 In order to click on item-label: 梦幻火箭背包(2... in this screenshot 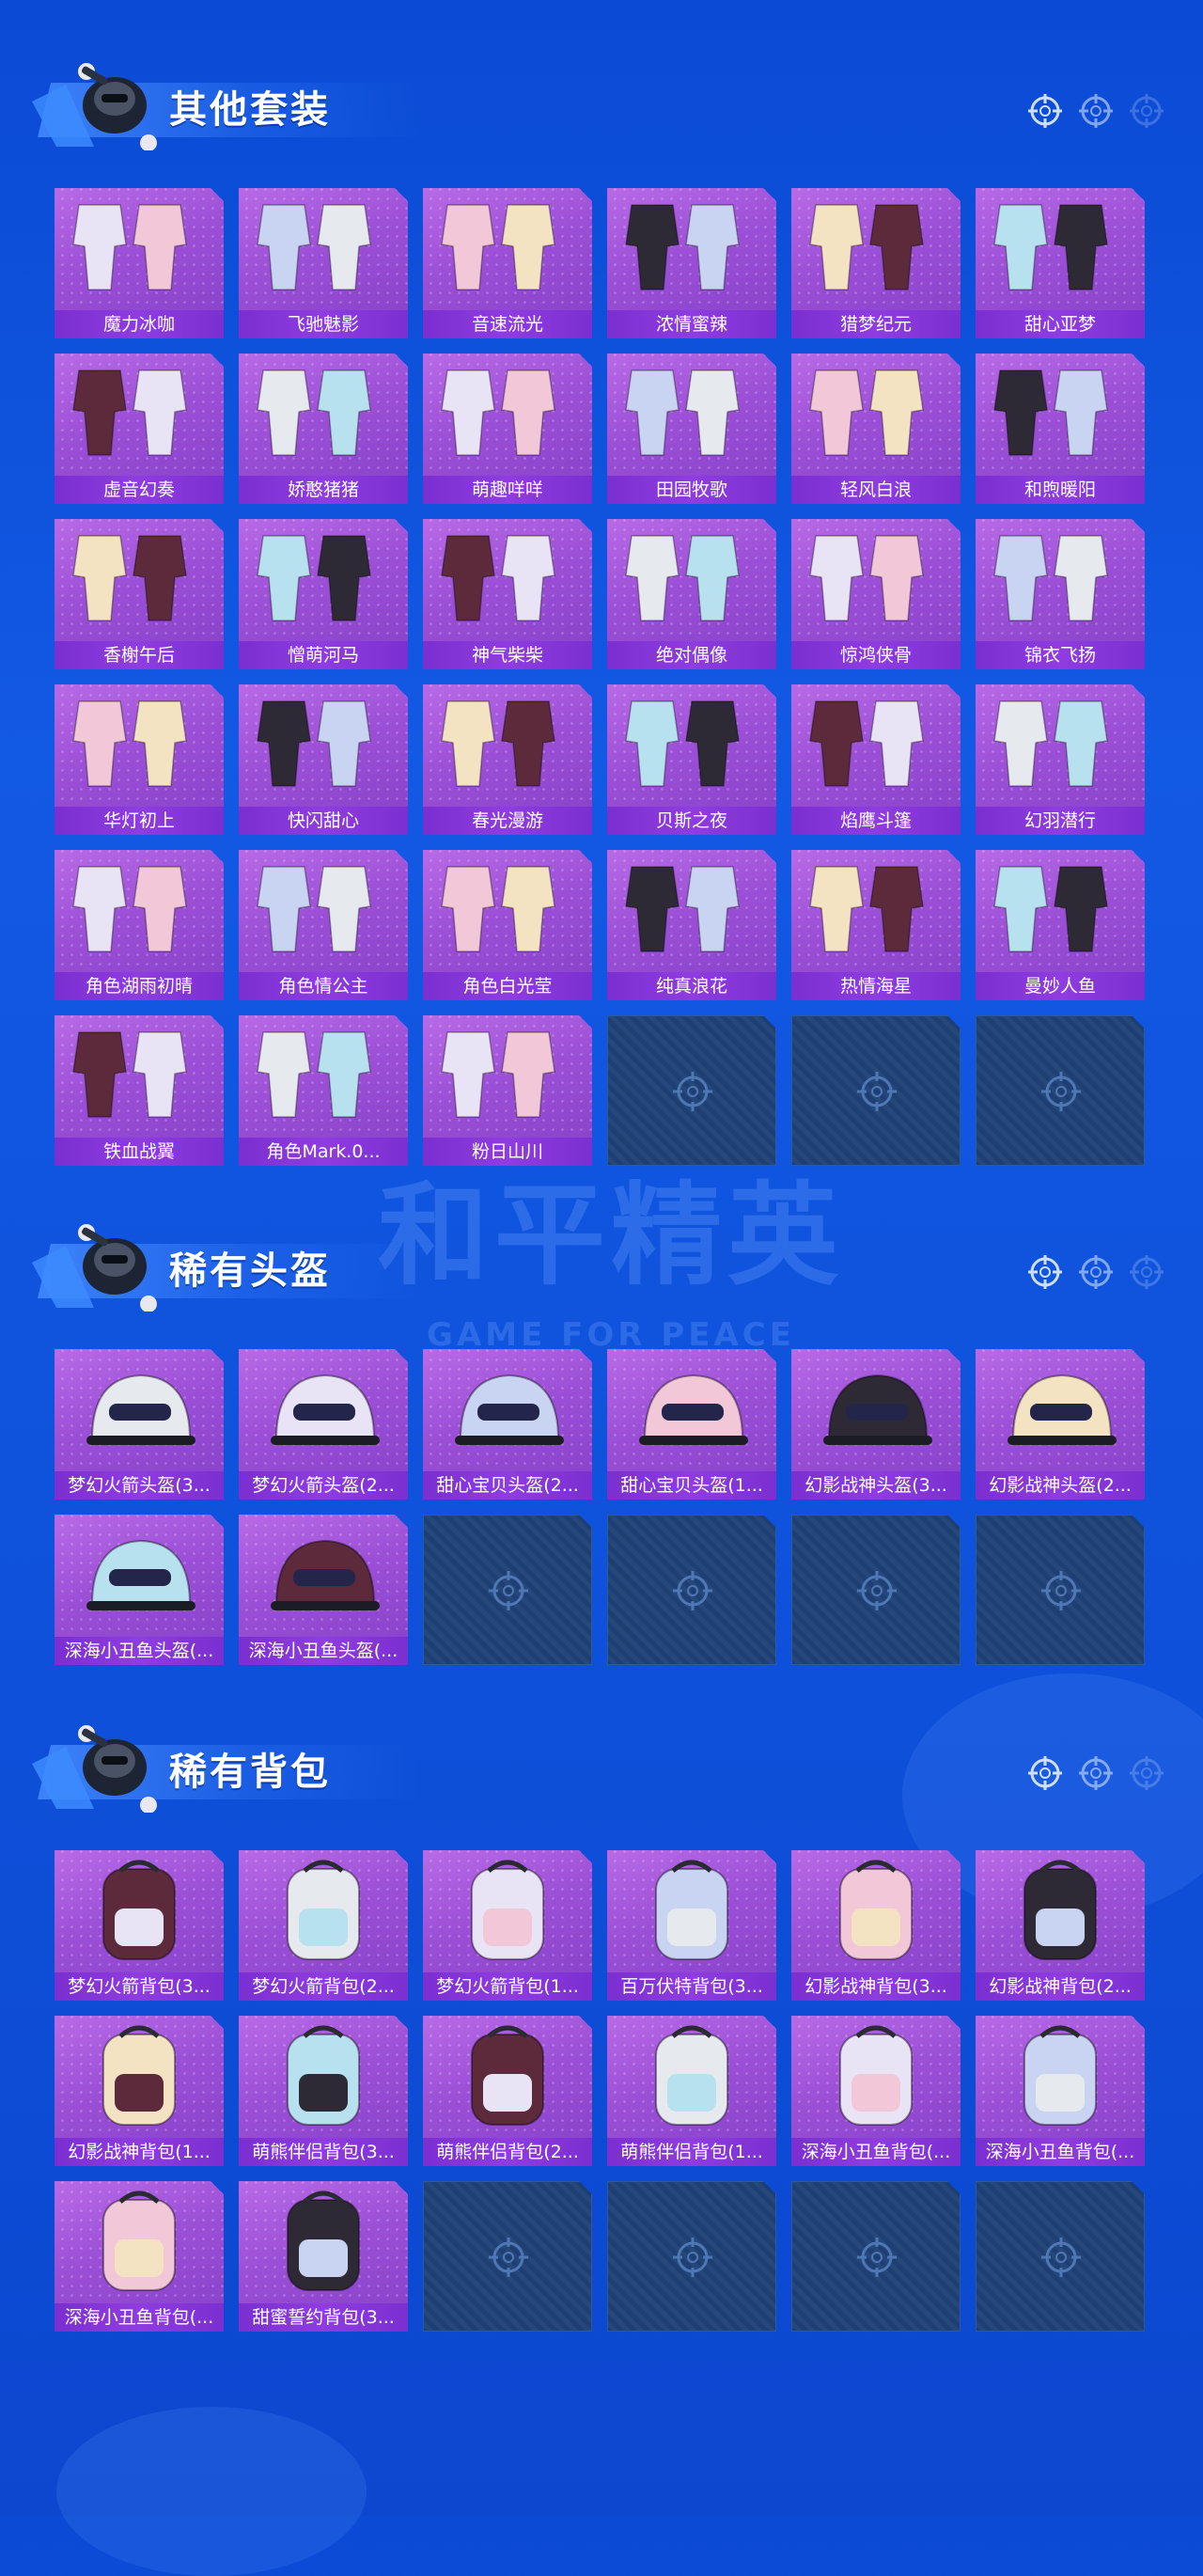, I will do `click(323, 1987)`.